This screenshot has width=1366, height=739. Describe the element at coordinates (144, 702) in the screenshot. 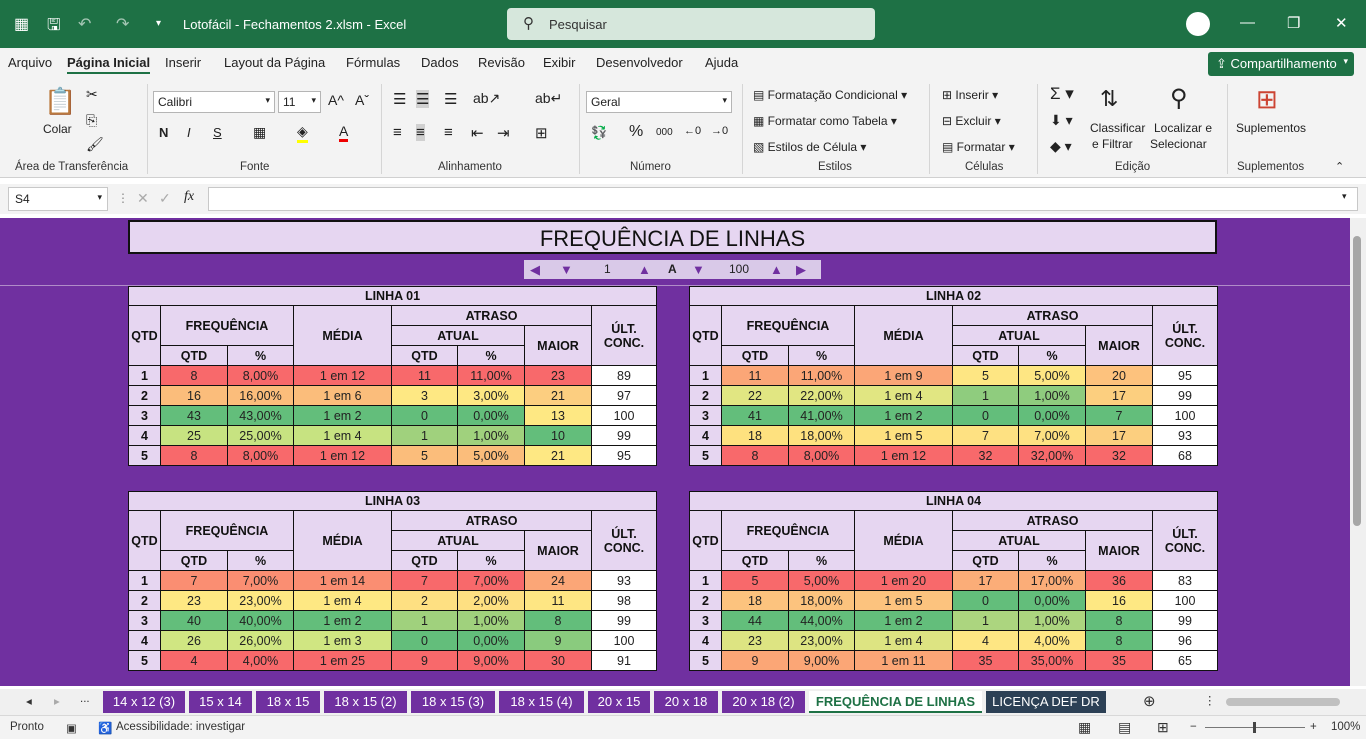

I see `tab-14x12-3: 14 x 12 (3)` at that location.